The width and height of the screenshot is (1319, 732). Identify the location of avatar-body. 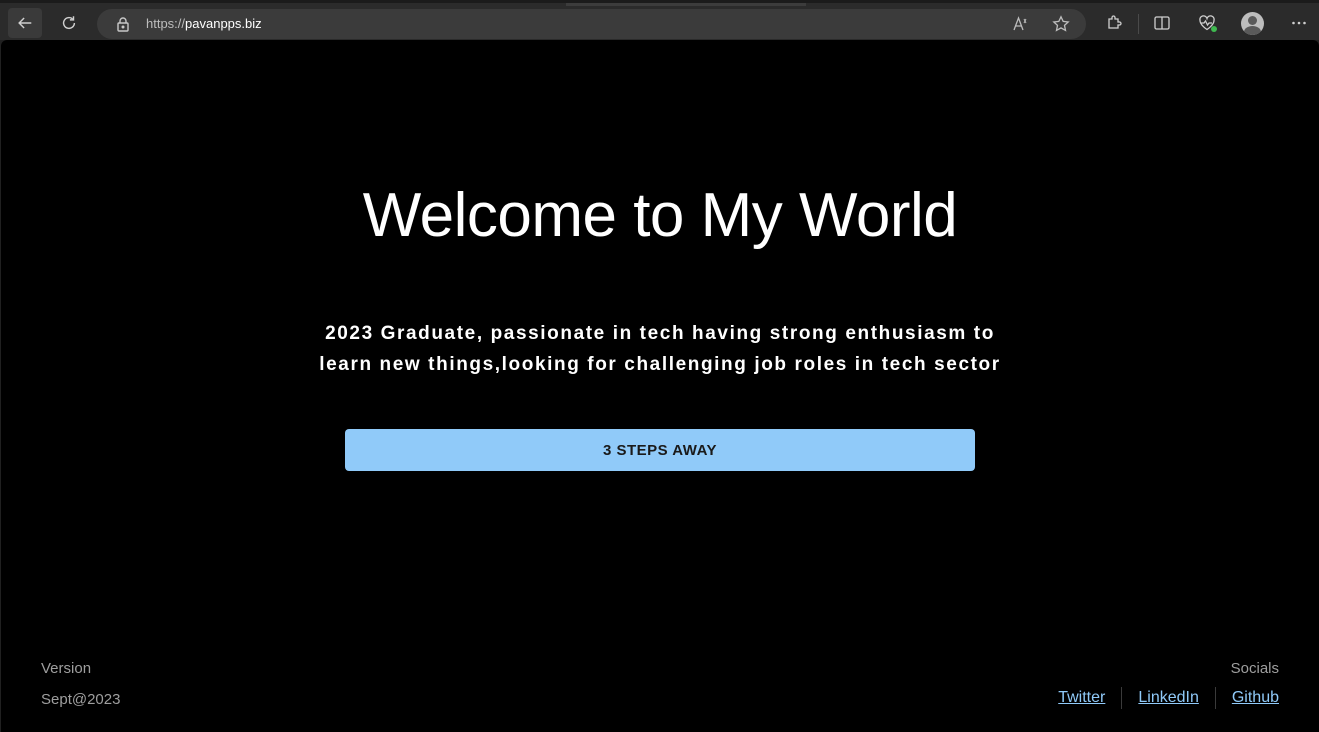
(1252, 30).